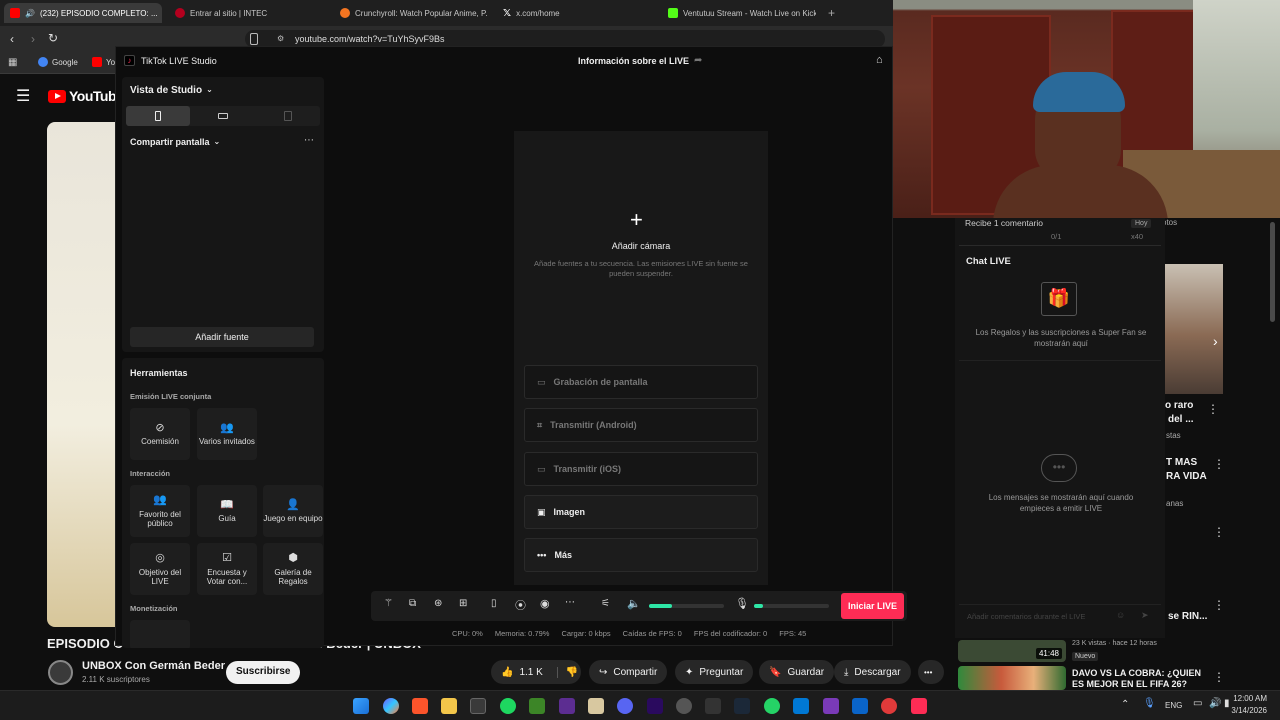  Describe the element at coordinates (370, 39) in the screenshot. I see `url-text: youtube.com/watch?v=TuYhSyvF9Bs` at that location.